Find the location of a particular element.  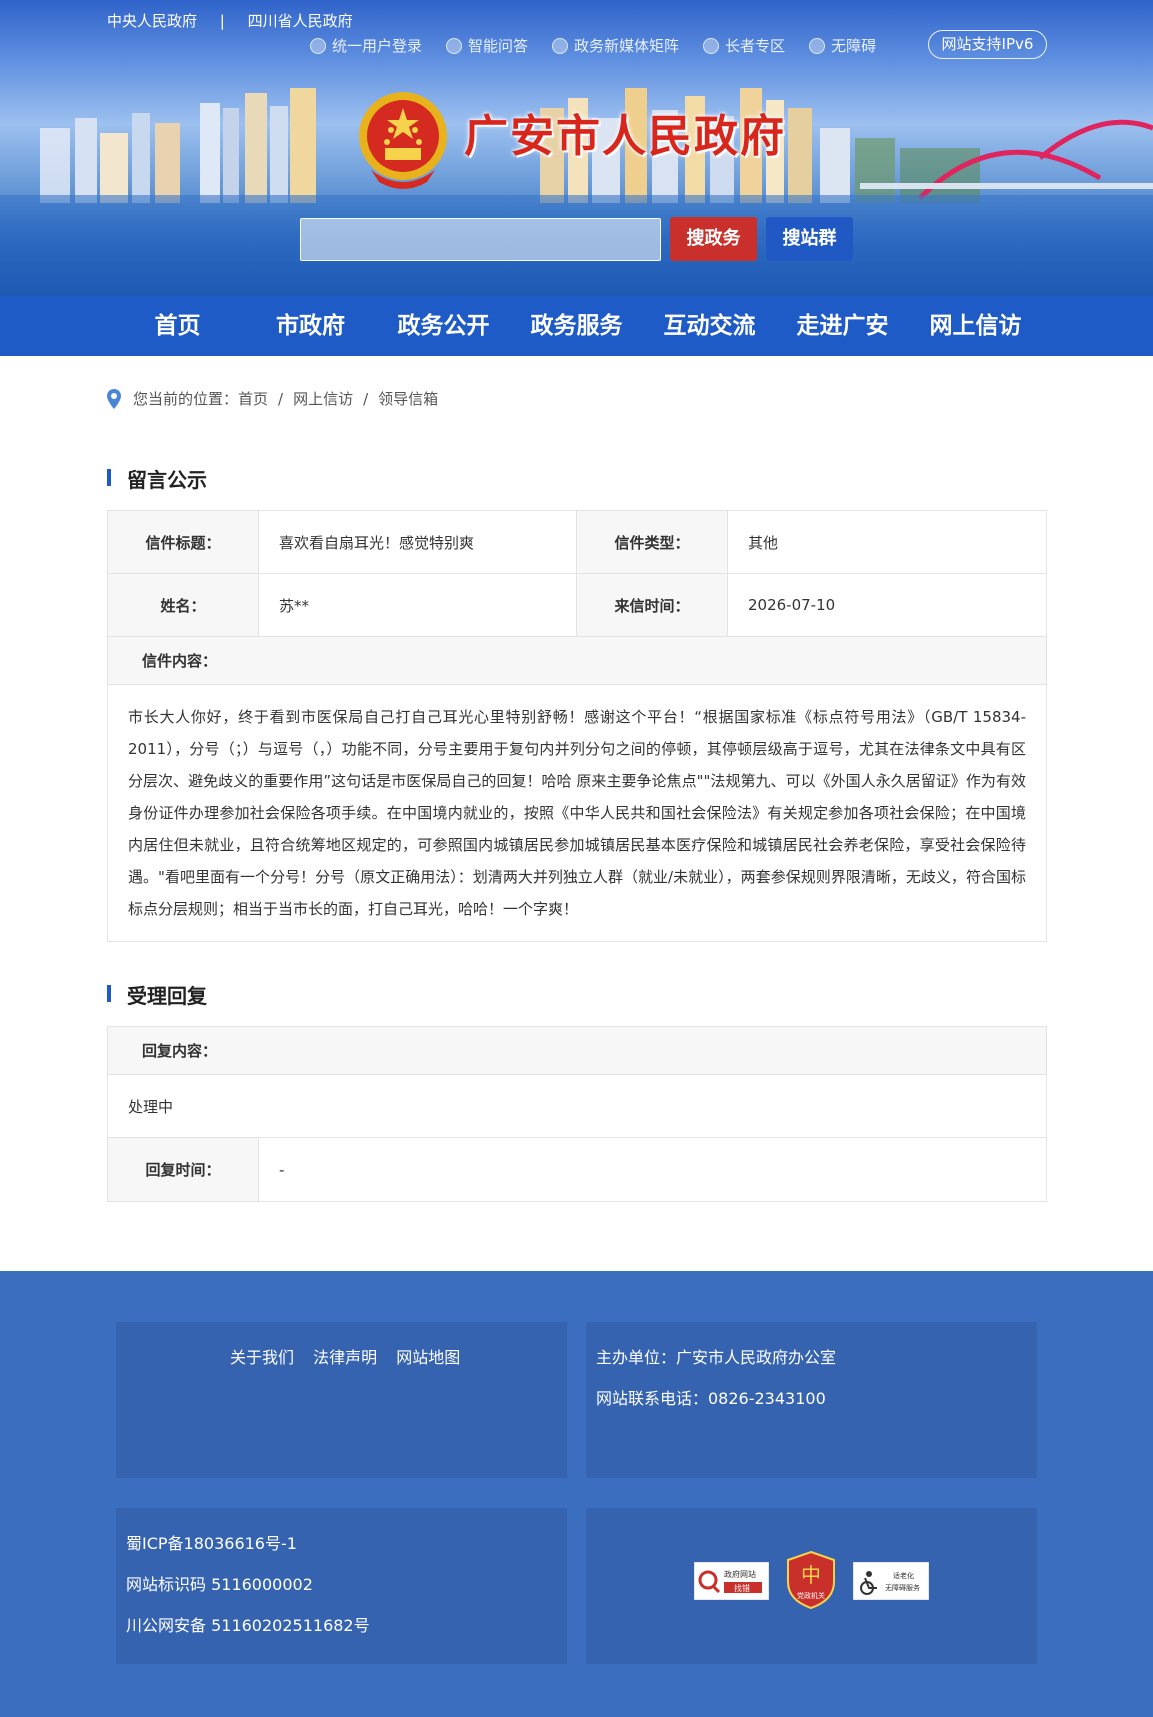

letter-name-label: 姓名： is located at coordinates (183, 605).